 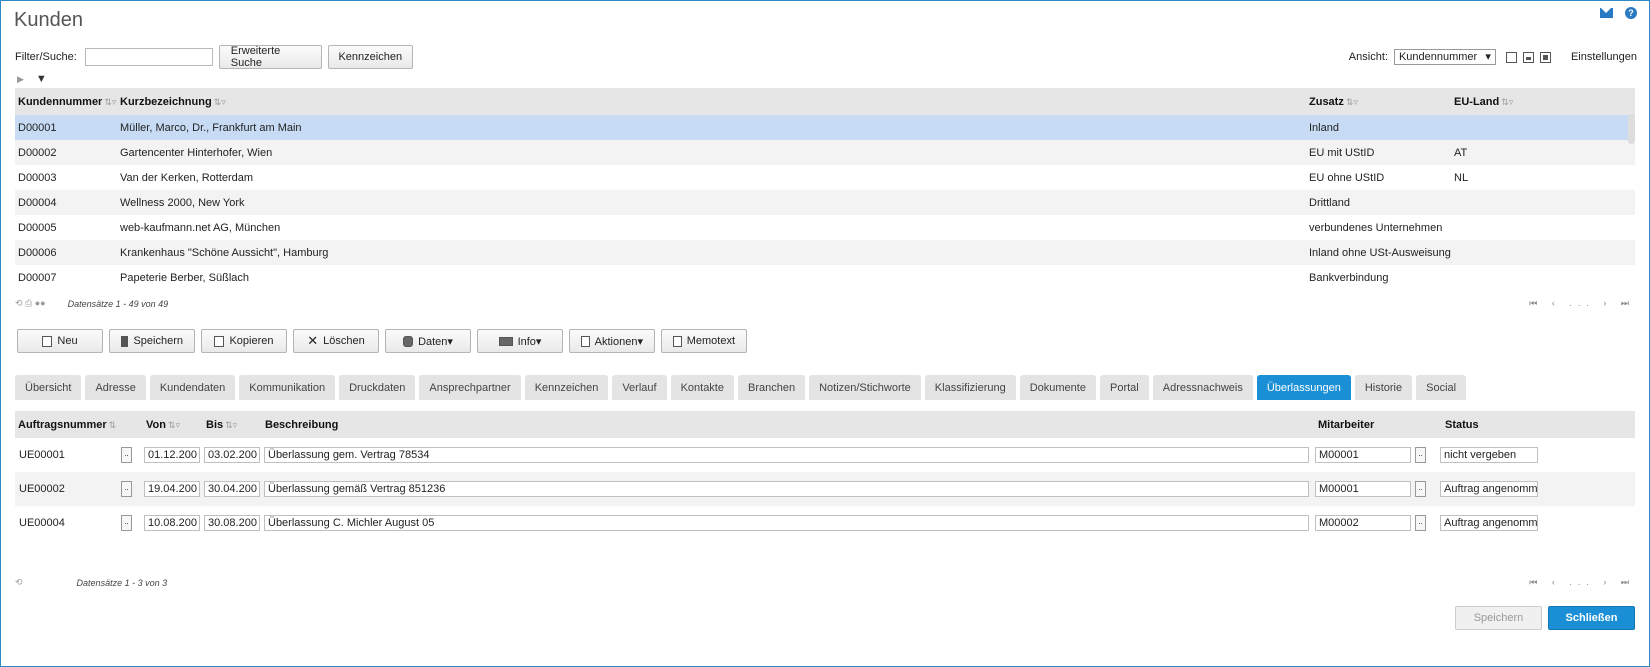 What do you see at coordinates (1631, 129) in the screenshot?
I see `vertical-scrollbar` at bounding box center [1631, 129].